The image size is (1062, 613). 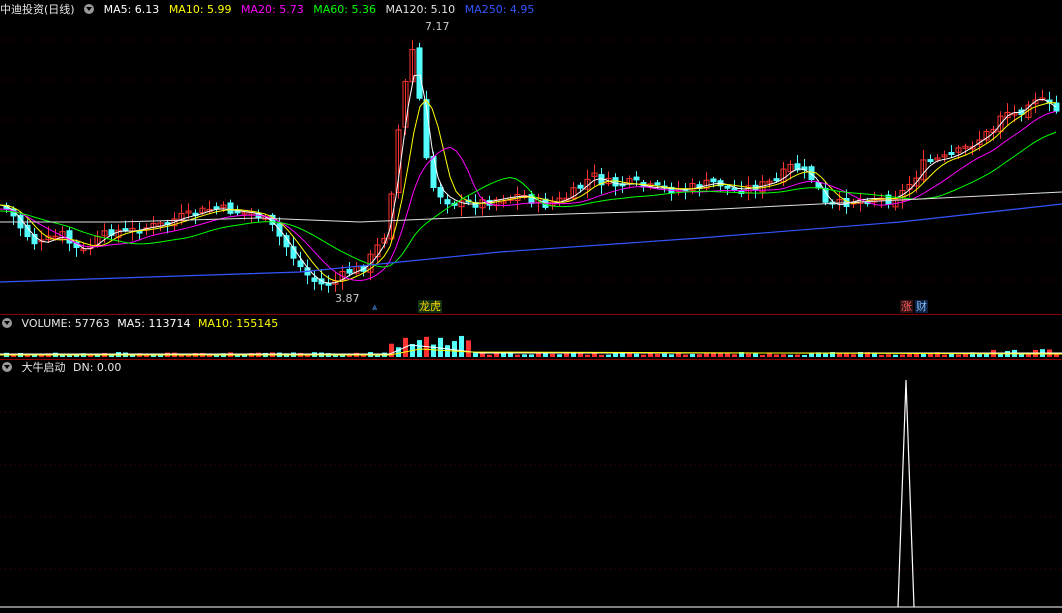 What do you see at coordinates (531, 337) in the screenshot?
I see `volume-pane: VOLUME: 57763 MA5: 113714 MA10: 155145` at bounding box center [531, 337].